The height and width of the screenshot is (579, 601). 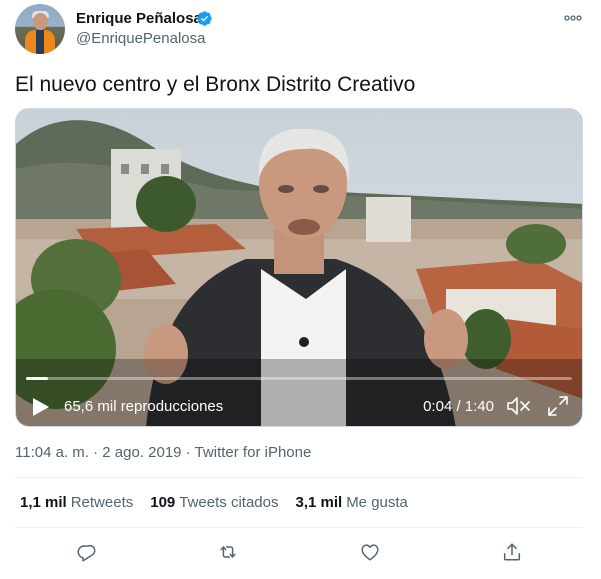 I want to click on author-handle: @EnriquePenalosa, so click(x=140, y=39).